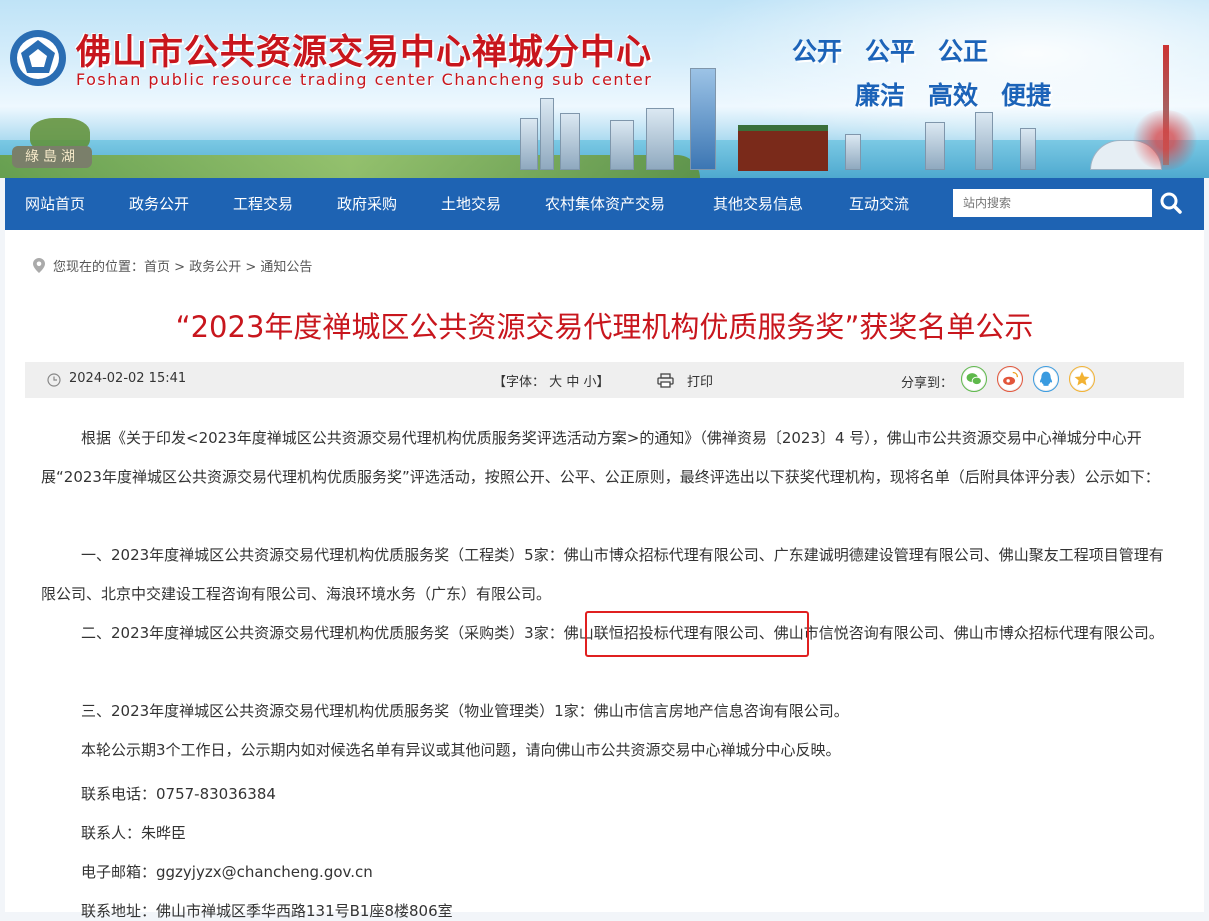  Describe the element at coordinates (880, 95) in the screenshot. I see `slogan-word: 廉洁` at that location.